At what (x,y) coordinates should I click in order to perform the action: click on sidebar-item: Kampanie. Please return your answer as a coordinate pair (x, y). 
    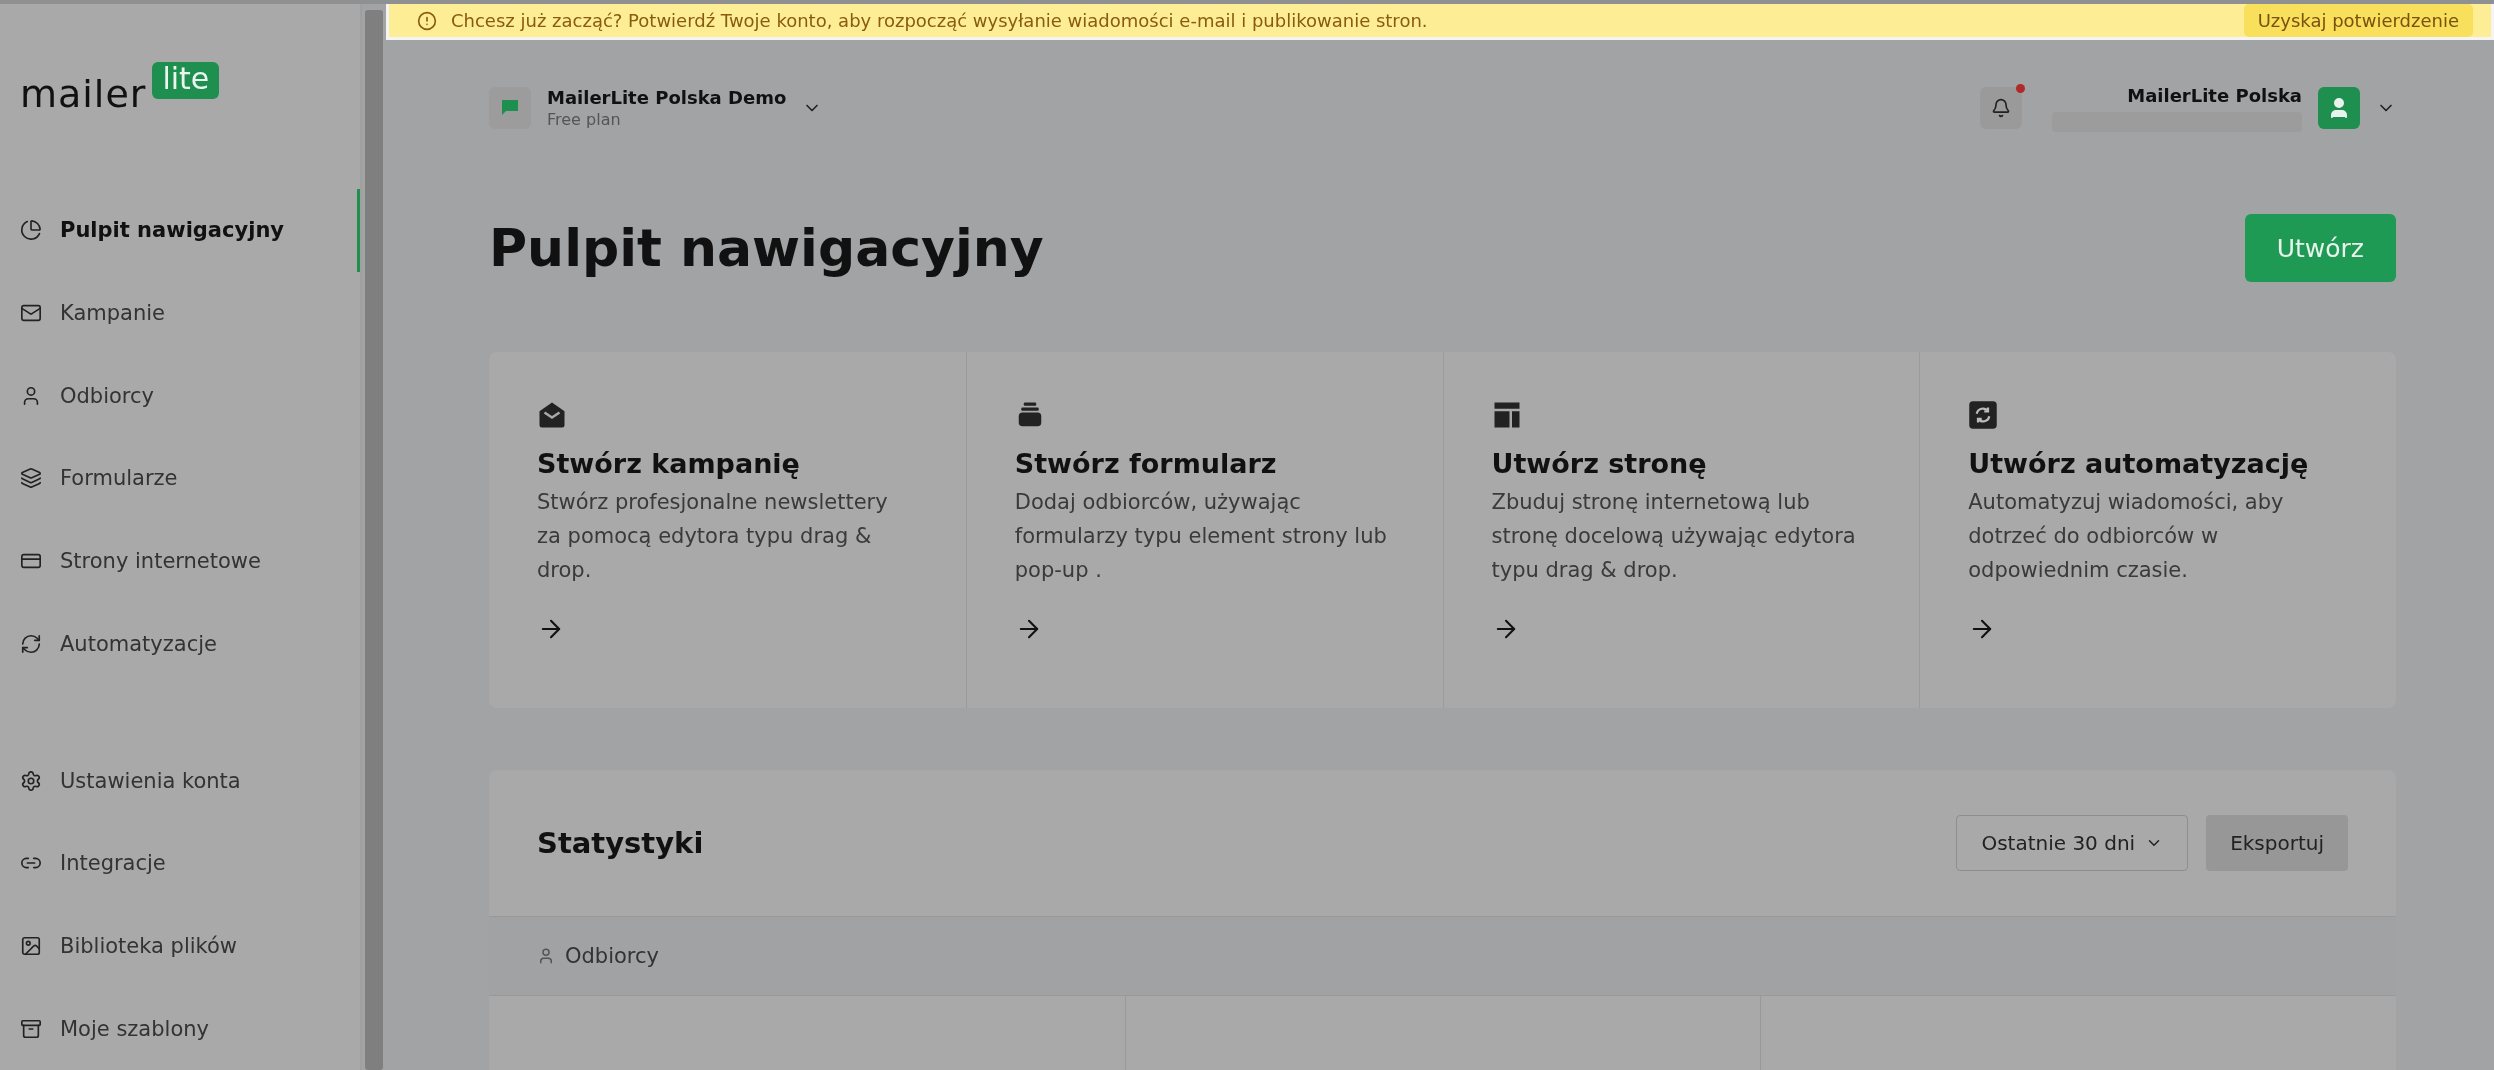
    Looking at the image, I should click on (180, 313).